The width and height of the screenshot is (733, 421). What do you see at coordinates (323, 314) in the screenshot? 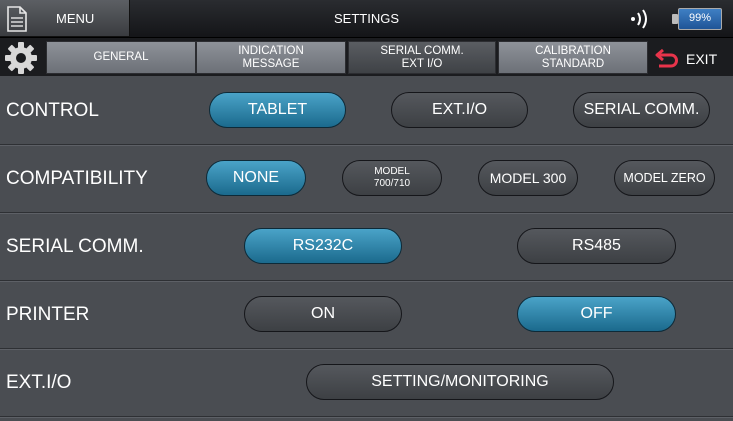
I see `printer-on-button: ON` at bounding box center [323, 314].